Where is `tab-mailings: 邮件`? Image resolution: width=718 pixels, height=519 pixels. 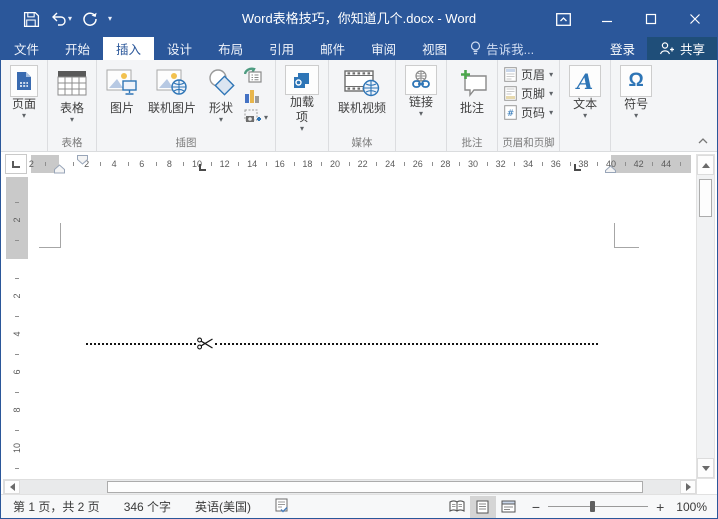
tab-mailings: 邮件 is located at coordinates (332, 48).